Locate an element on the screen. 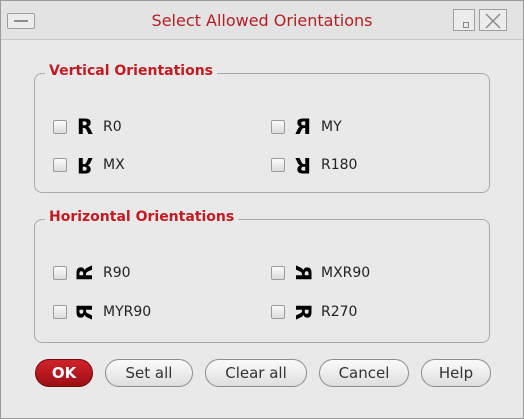  clear-all-button: Clear all is located at coordinates (256, 373).